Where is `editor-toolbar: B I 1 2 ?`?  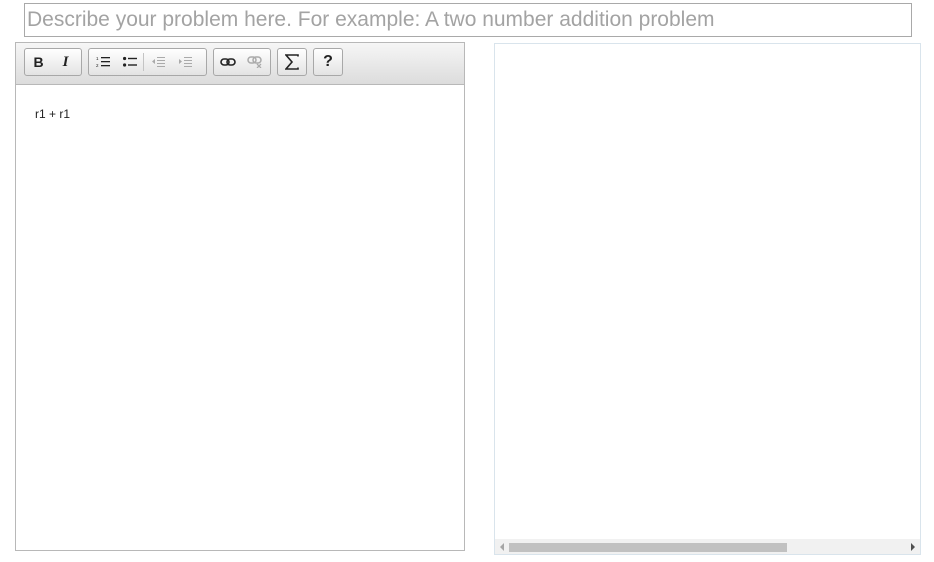
editor-toolbar: B I 1 2 ? is located at coordinates (240, 64).